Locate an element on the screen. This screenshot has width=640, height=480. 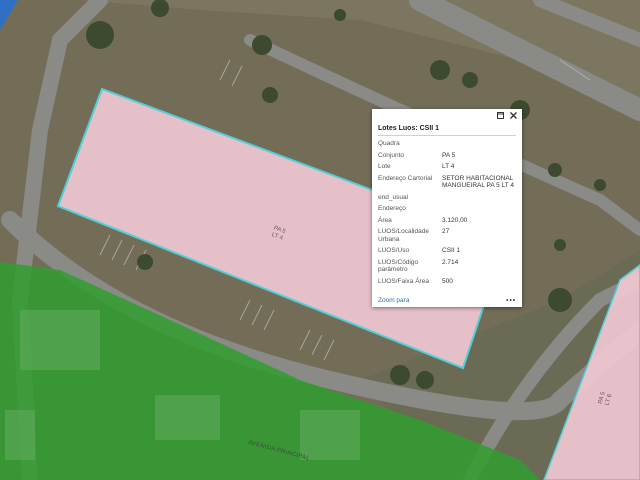
attribute-value: 27 is located at coordinates (446, 231).